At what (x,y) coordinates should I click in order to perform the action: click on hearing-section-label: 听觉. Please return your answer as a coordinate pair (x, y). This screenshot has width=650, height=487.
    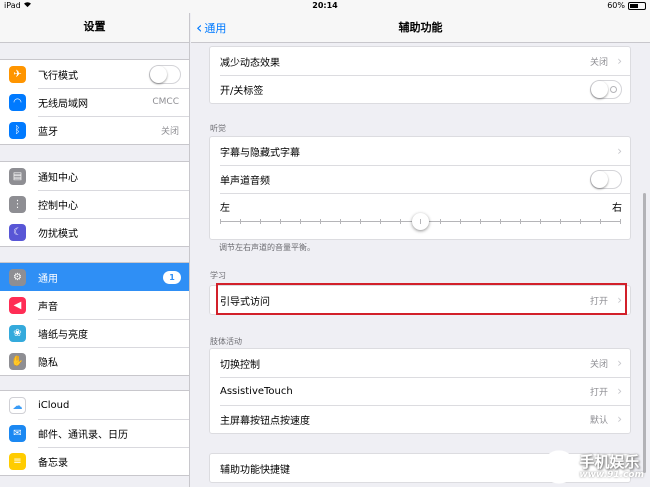
    Looking at the image, I should click on (218, 128).